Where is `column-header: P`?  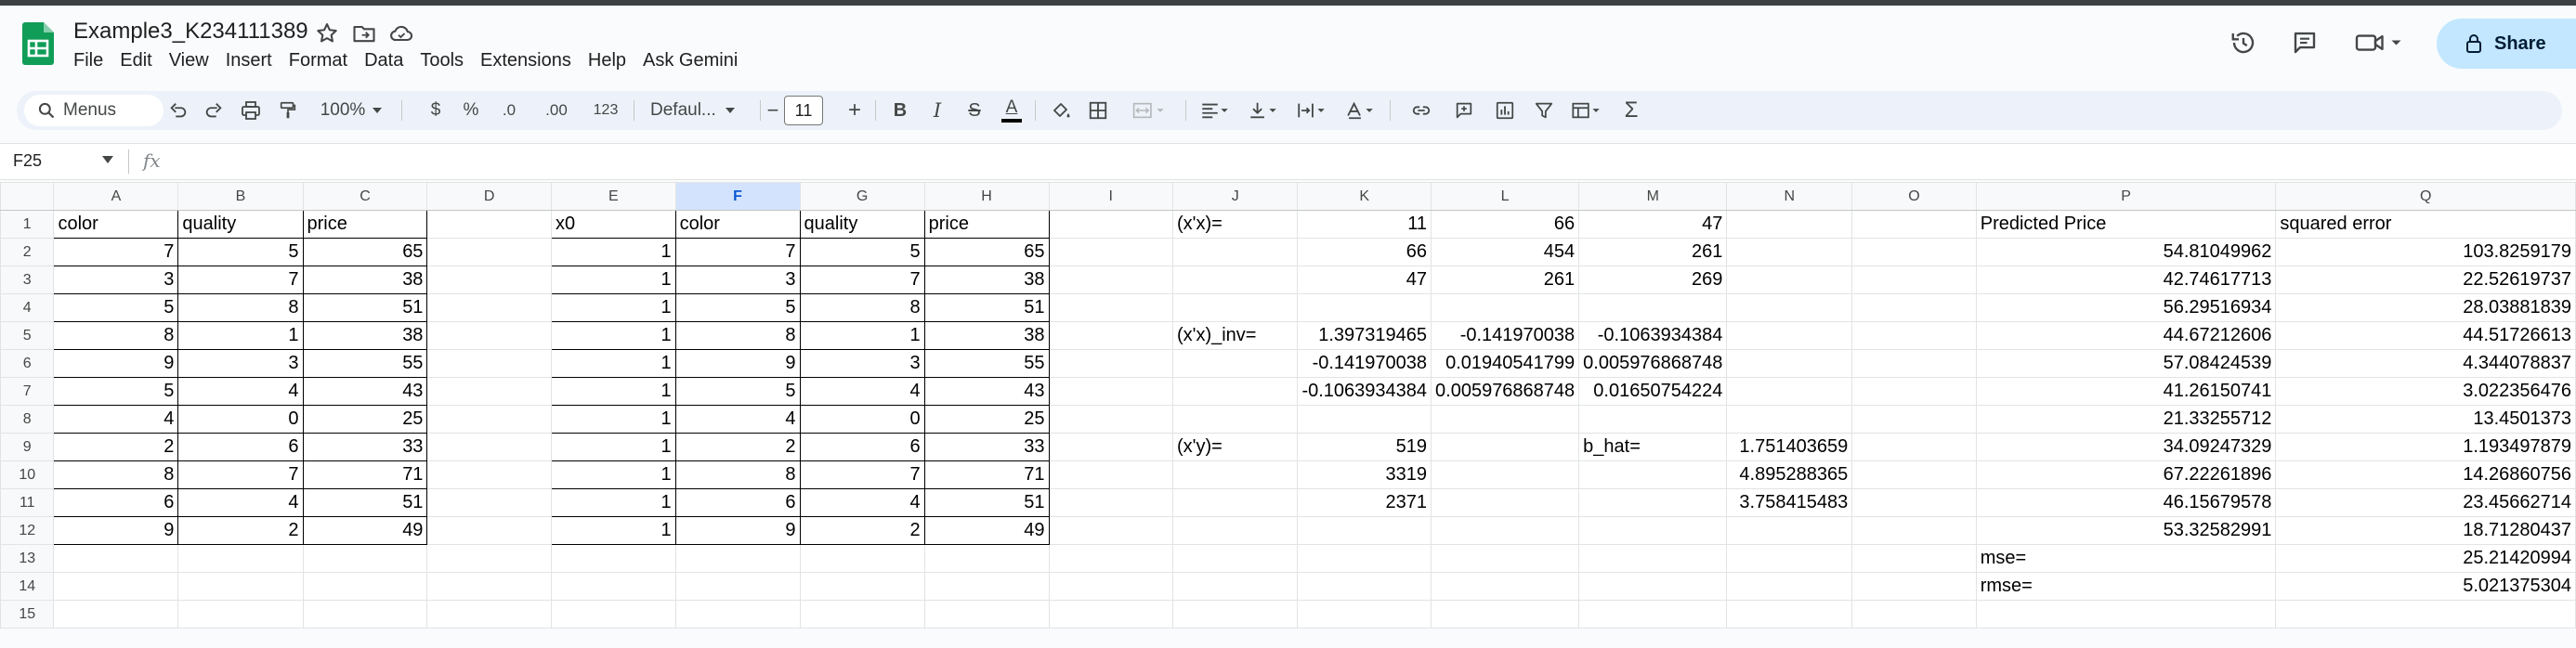
column-header: P is located at coordinates (2126, 196).